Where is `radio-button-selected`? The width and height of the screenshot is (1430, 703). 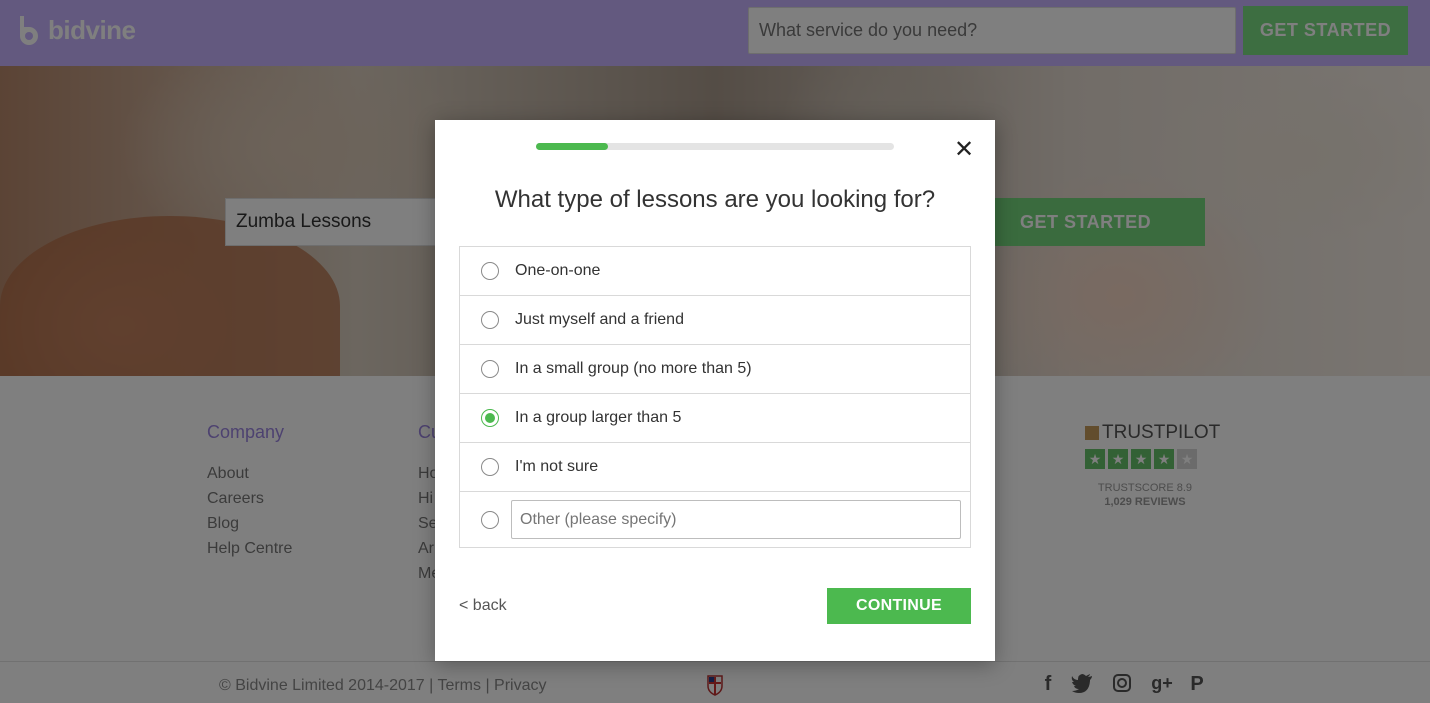 radio-button-selected is located at coordinates (490, 418).